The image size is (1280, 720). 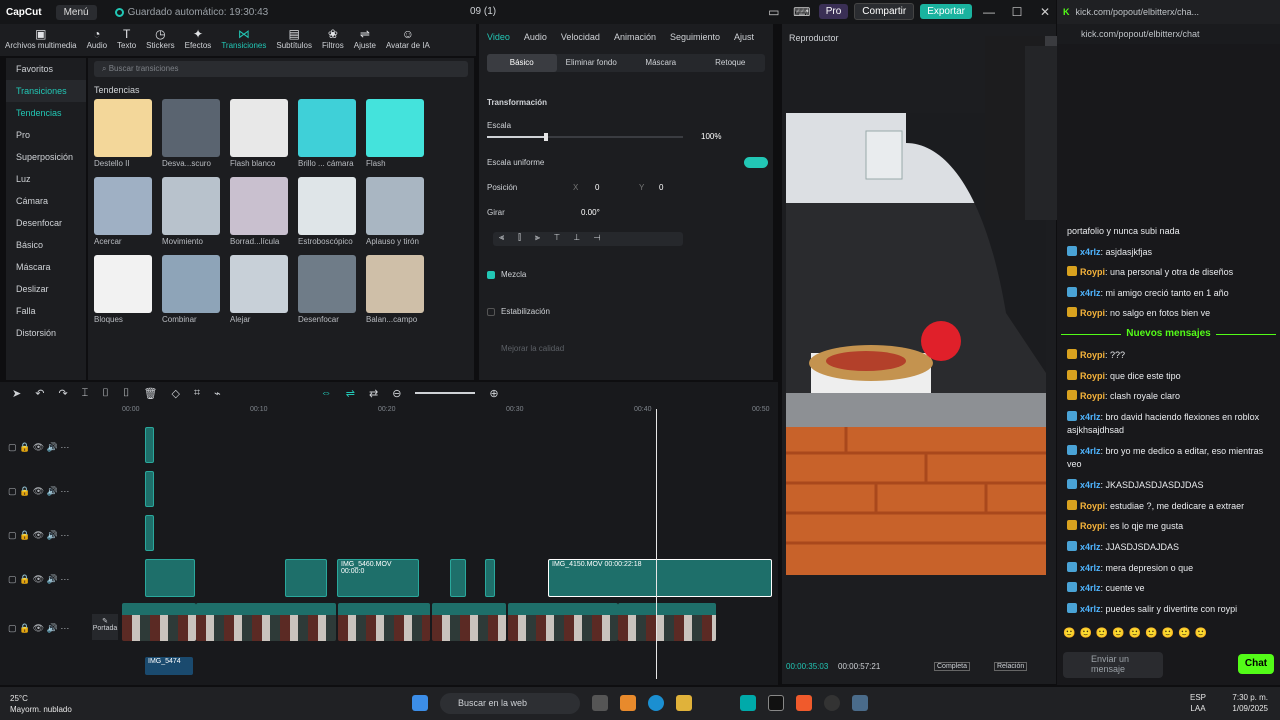 What do you see at coordinates (804, 703) in the screenshot?
I see `brave-icon` at bounding box center [804, 703].